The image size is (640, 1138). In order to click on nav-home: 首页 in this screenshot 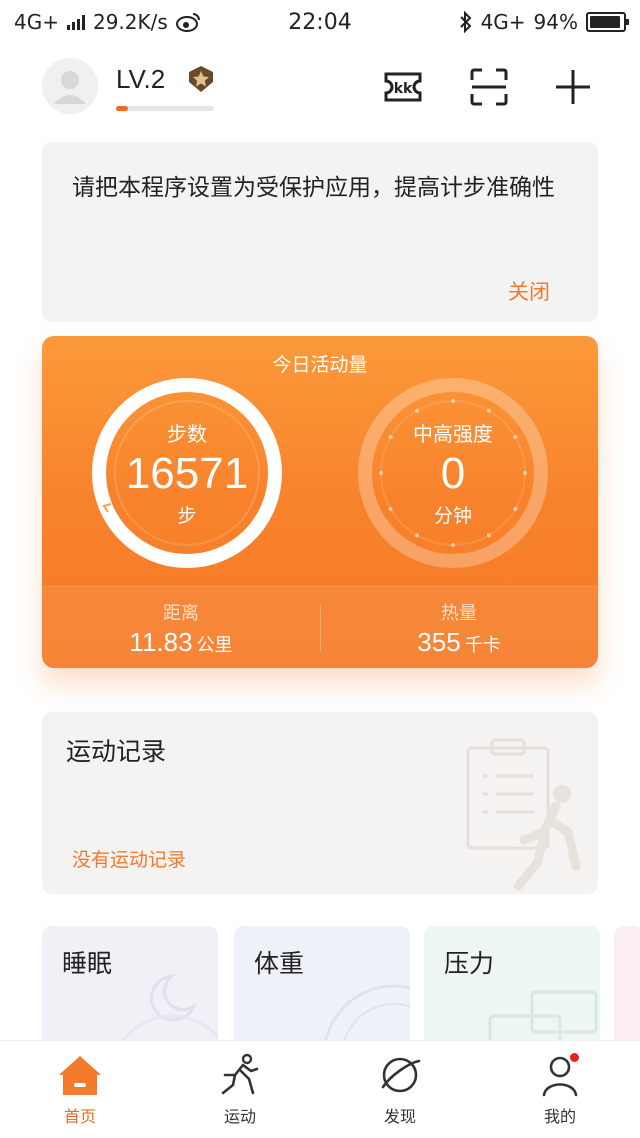, I will do `click(80, 1089)`.